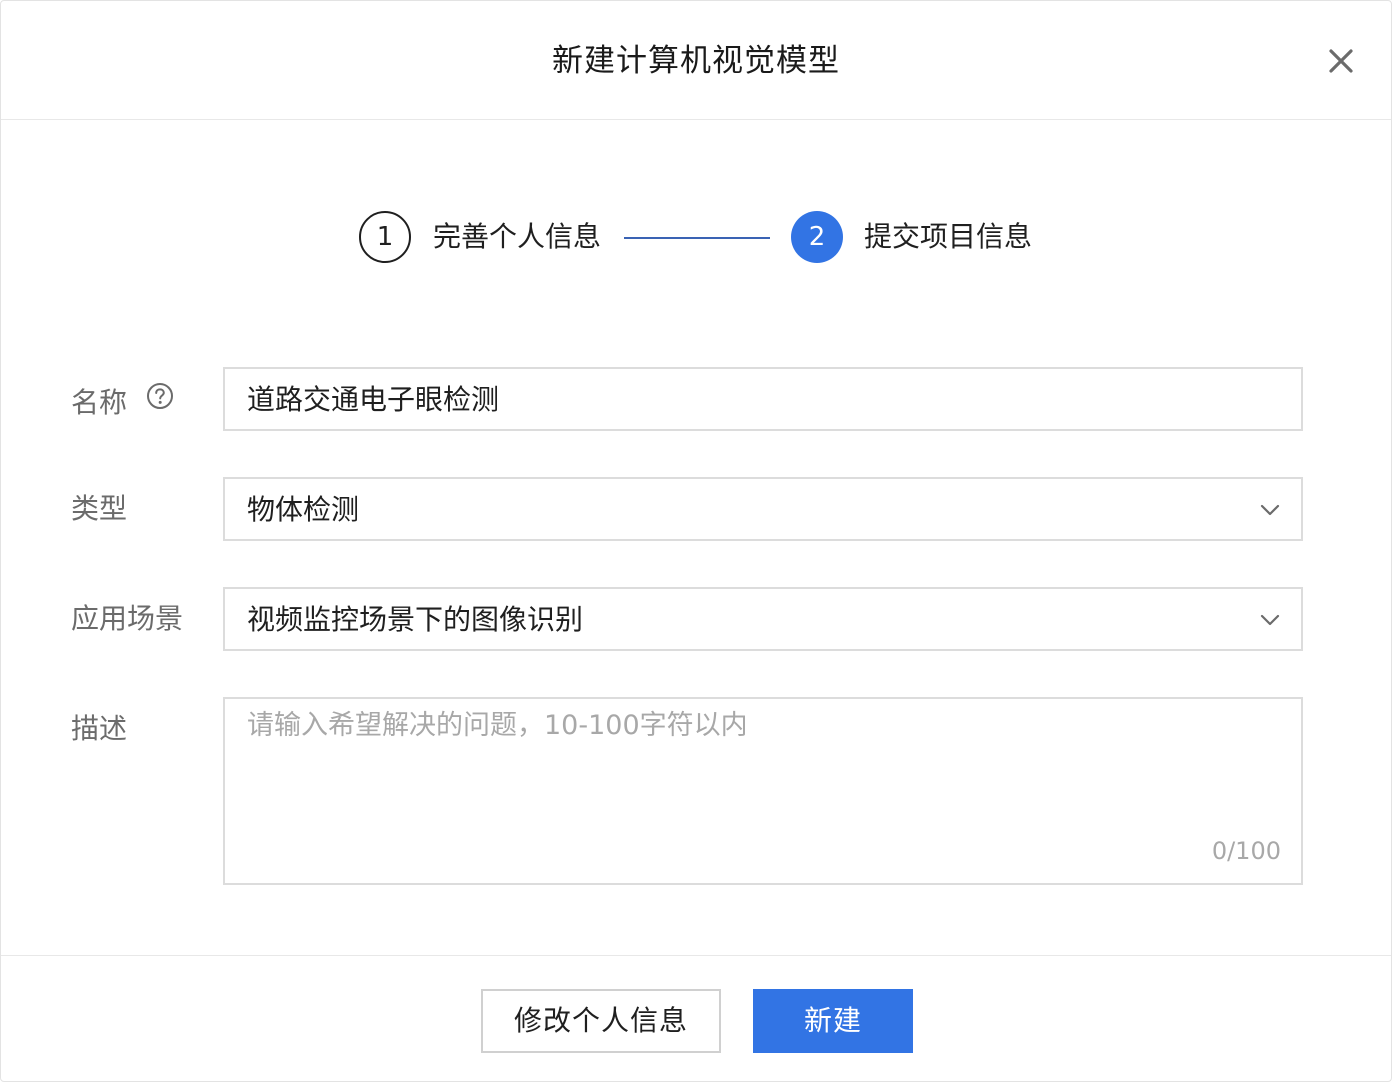  What do you see at coordinates (385, 237) in the screenshot?
I see `step-1-circle: 1` at bounding box center [385, 237].